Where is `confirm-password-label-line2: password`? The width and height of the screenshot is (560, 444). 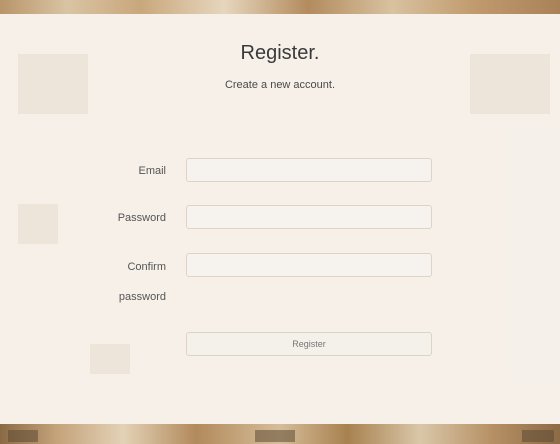
confirm-password-label-line2: password is located at coordinates (142, 297).